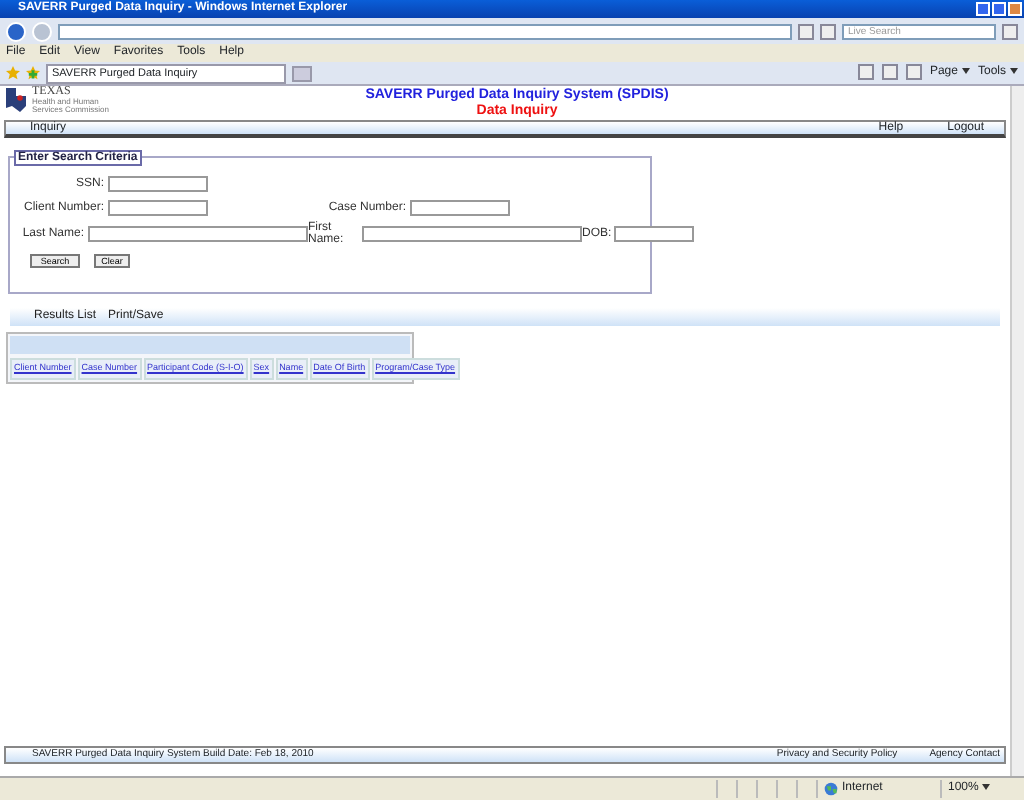 The height and width of the screenshot is (800, 1024). Describe the element at coordinates (302, 73) in the screenshot. I see `new-tab-button` at that location.